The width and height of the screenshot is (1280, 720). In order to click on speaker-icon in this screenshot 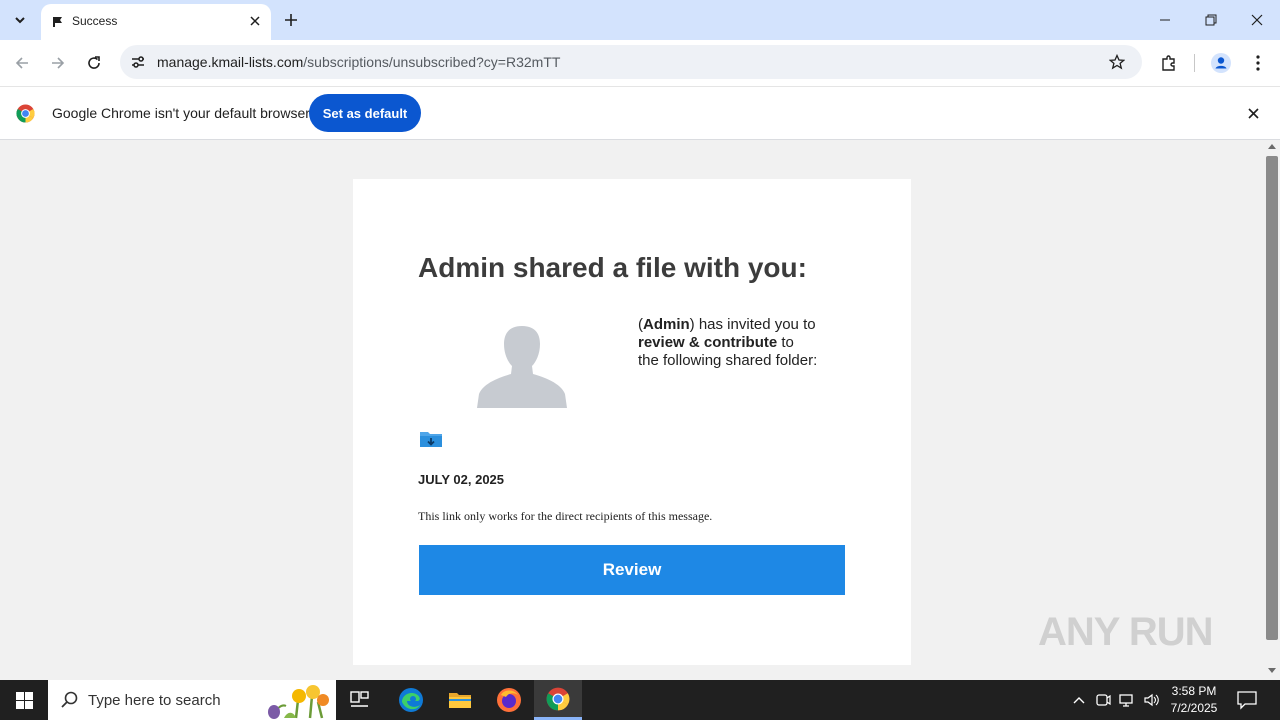, I will do `click(1151, 700)`.